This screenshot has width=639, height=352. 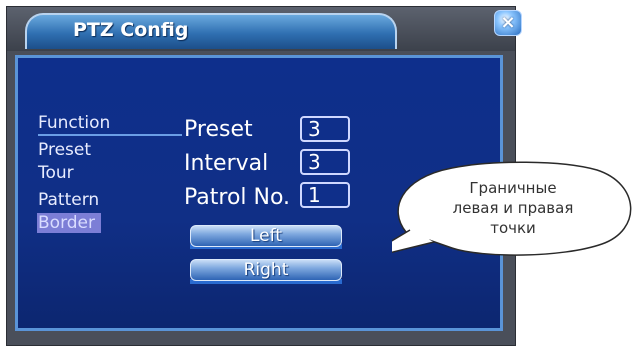 What do you see at coordinates (325, 129) in the screenshot?
I see `preset-input: 3` at bounding box center [325, 129].